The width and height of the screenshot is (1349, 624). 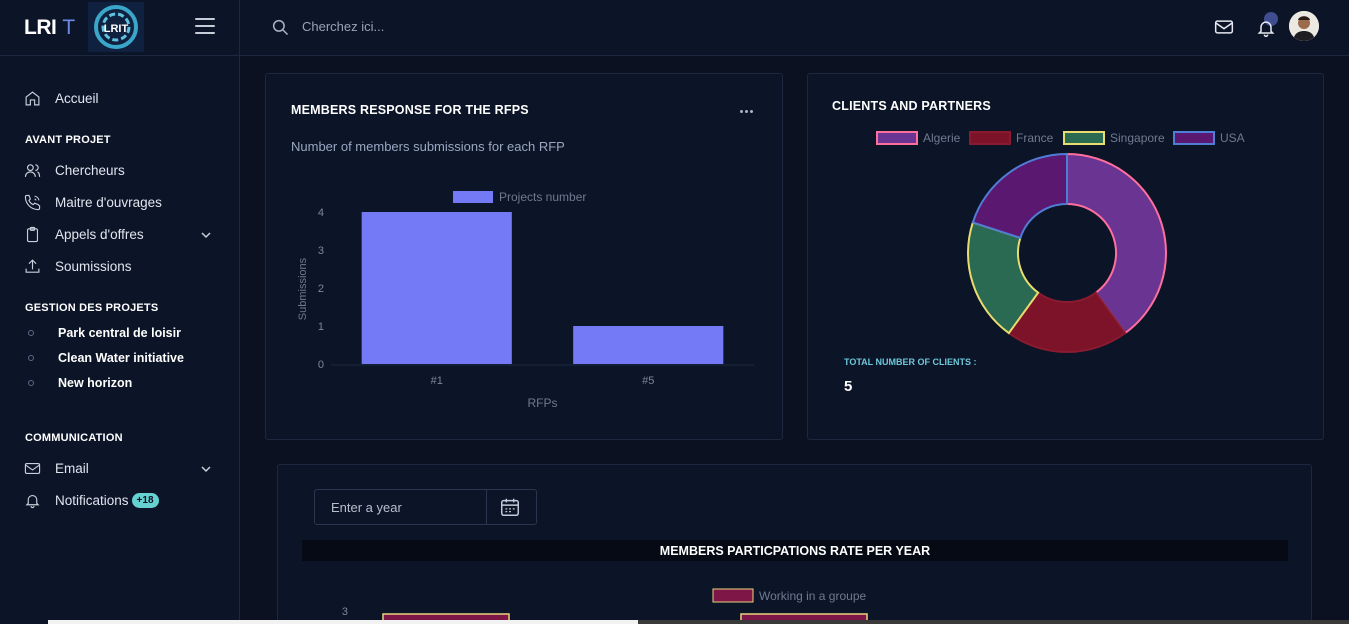 I want to click on sidebar-item-label: Email, so click(x=72, y=468).